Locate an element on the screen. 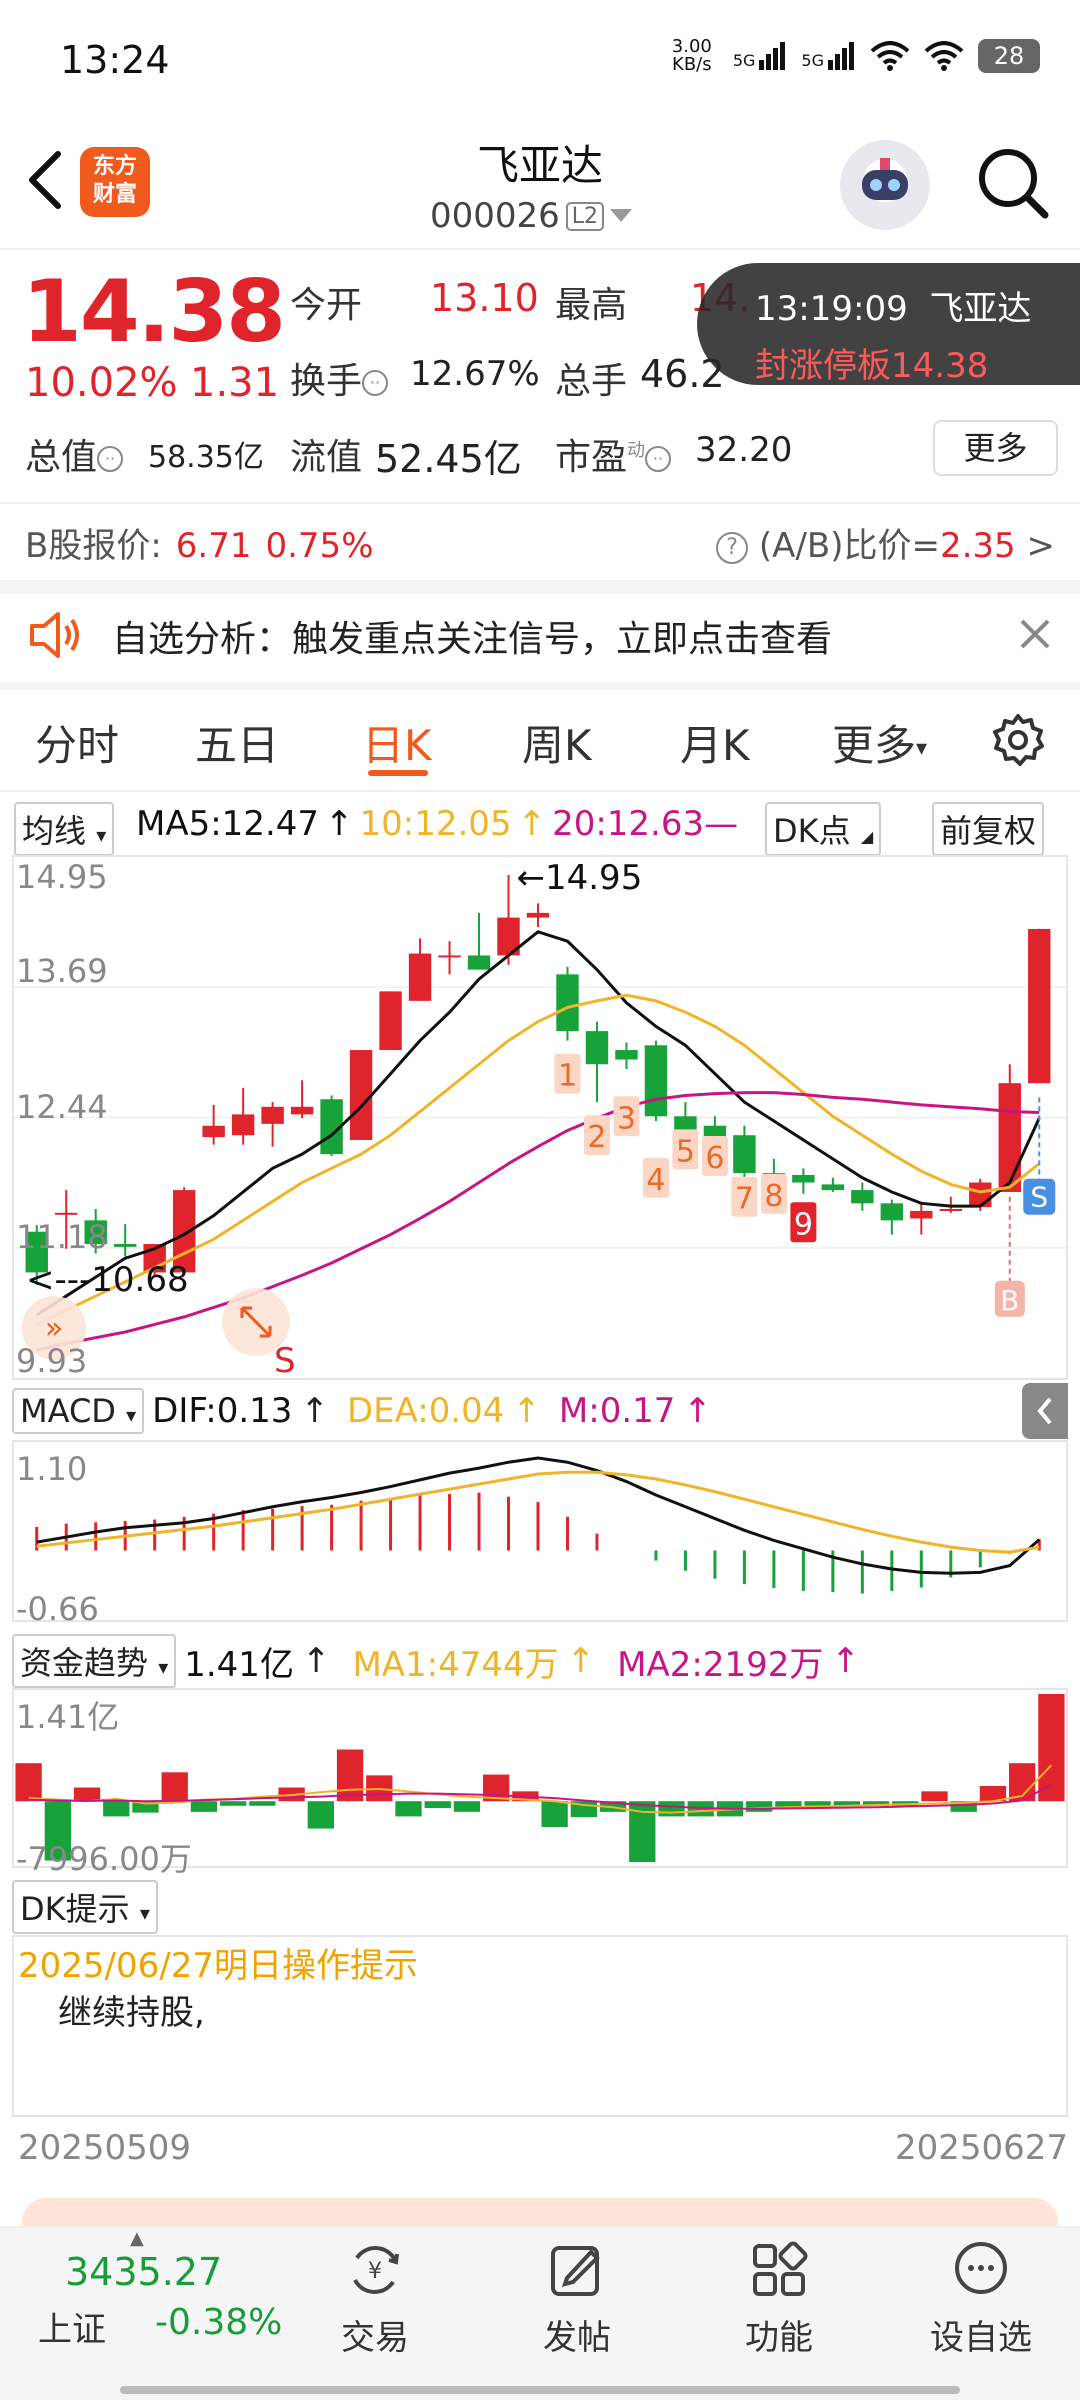 This screenshot has height=2400, width=1080. collapse-panel-button is located at coordinates (1045, 1411).